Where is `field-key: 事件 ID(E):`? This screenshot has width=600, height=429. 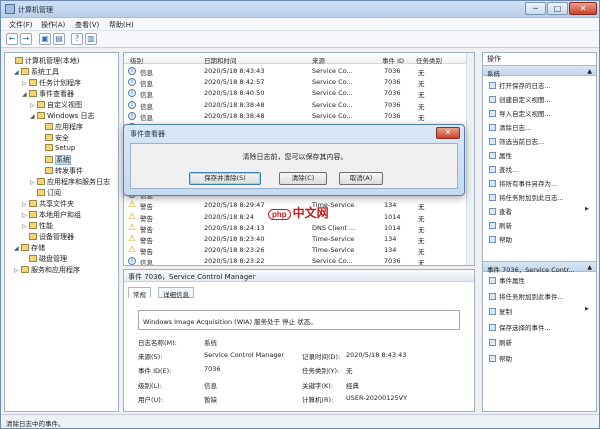 field-key: 事件 ID(E): is located at coordinates (155, 371).